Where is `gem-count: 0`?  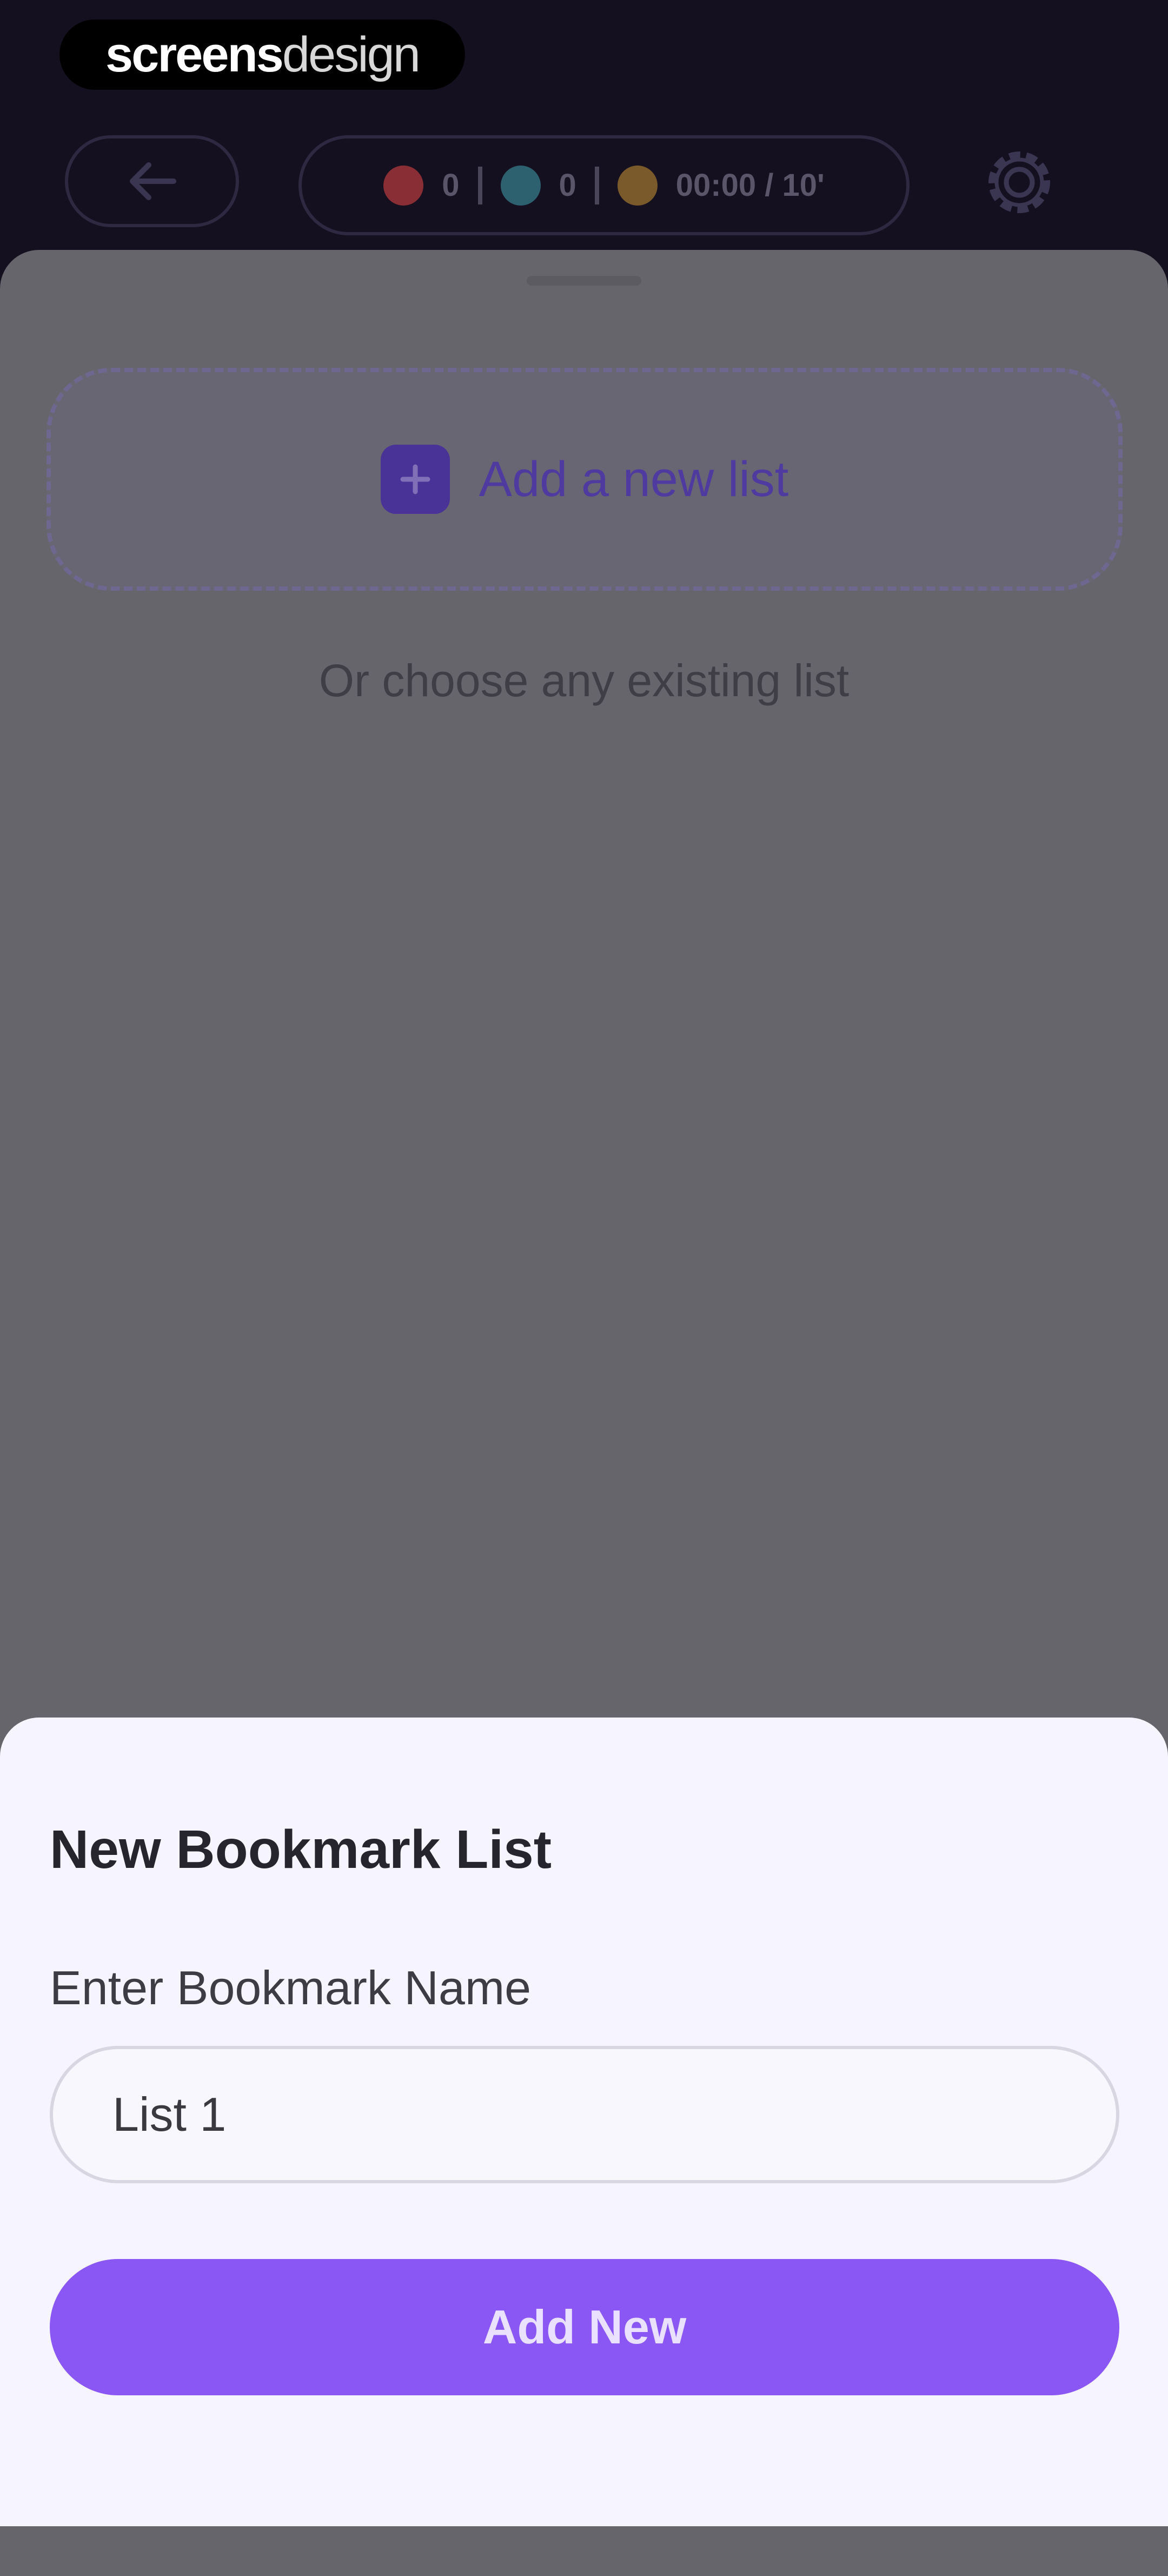 gem-count: 0 is located at coordinates (567, 185).